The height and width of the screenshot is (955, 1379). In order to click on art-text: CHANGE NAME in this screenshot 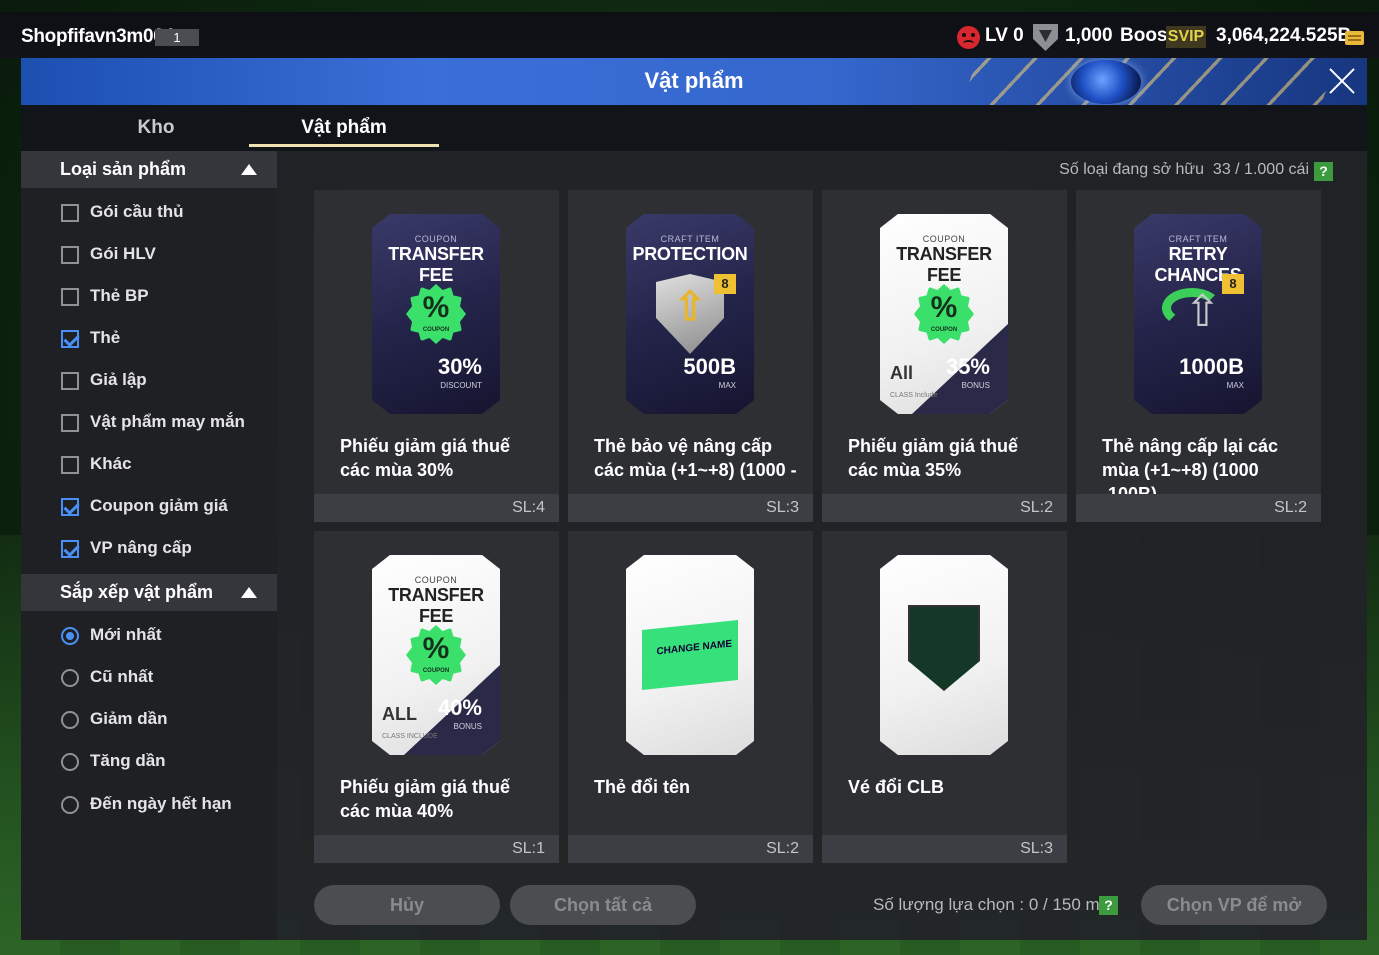, I will do `click(694, 648)`.